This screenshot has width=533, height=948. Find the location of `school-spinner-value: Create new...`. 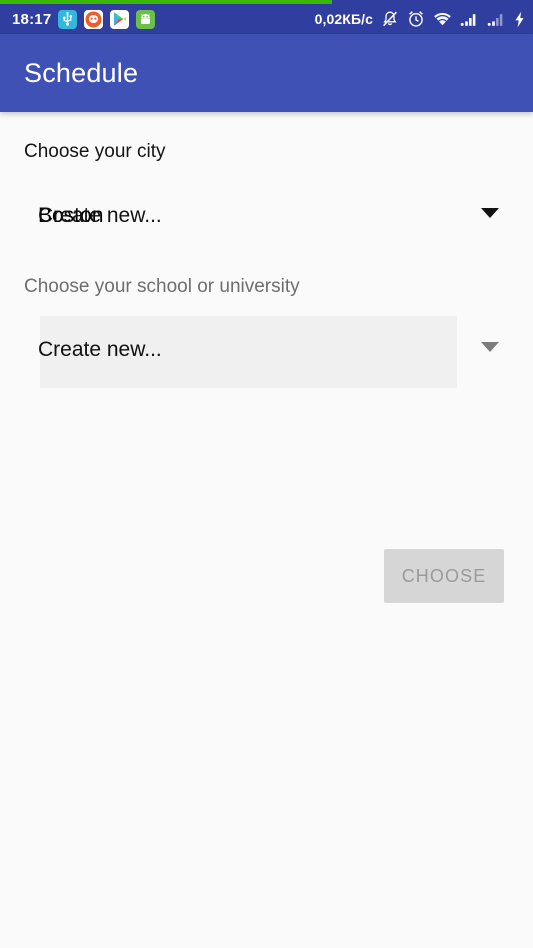

school-spinner-value: Create new... is located at coordinates (100, 349).